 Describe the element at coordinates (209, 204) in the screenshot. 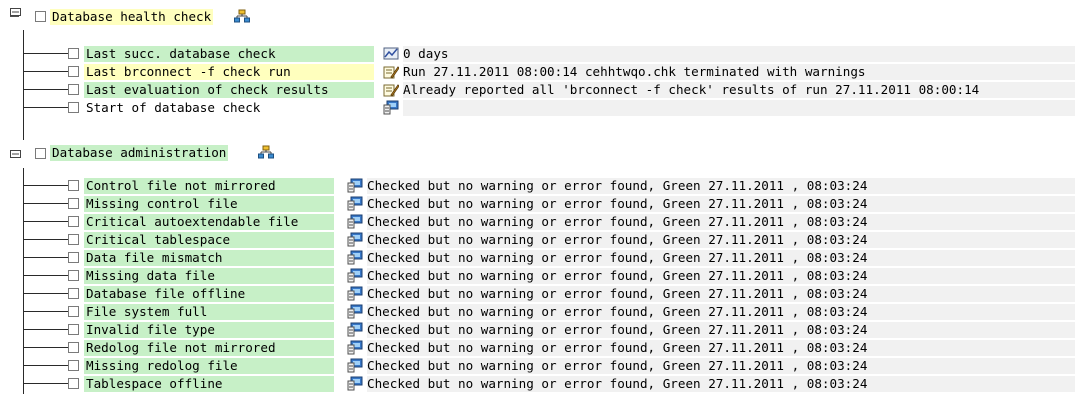

I see `row-label: Missing control file` at that location.